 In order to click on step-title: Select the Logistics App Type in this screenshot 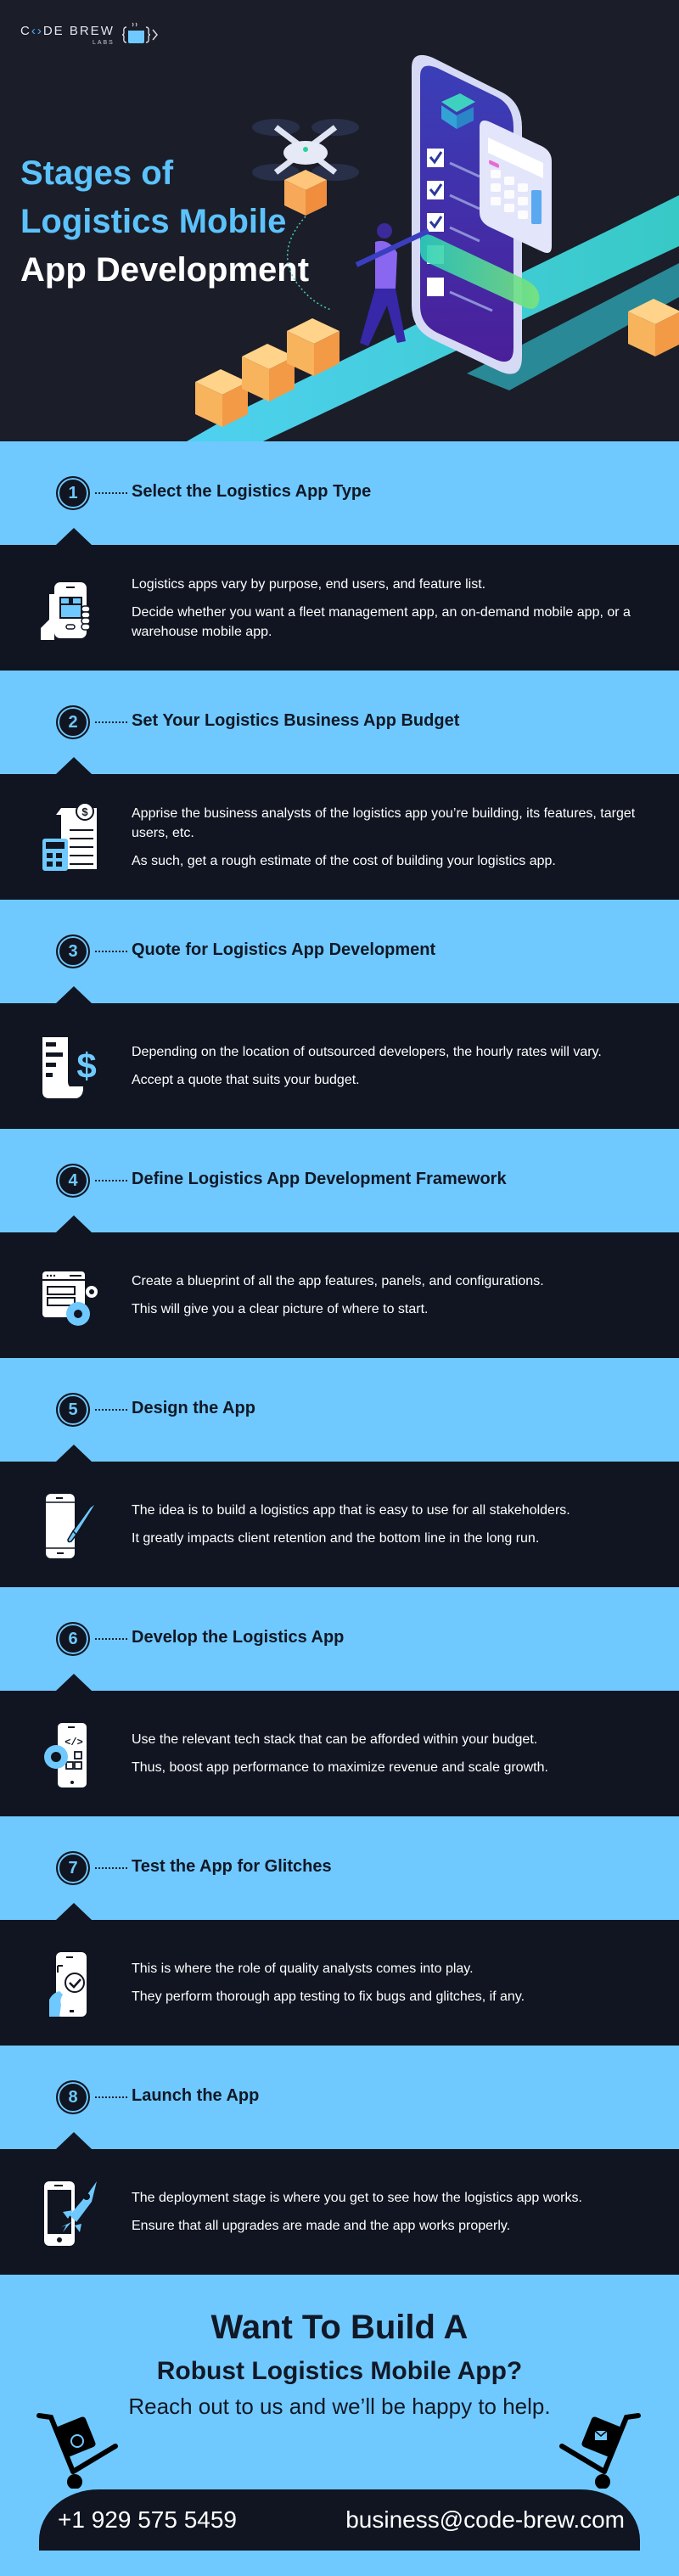, I will do `click(252, 492)`.